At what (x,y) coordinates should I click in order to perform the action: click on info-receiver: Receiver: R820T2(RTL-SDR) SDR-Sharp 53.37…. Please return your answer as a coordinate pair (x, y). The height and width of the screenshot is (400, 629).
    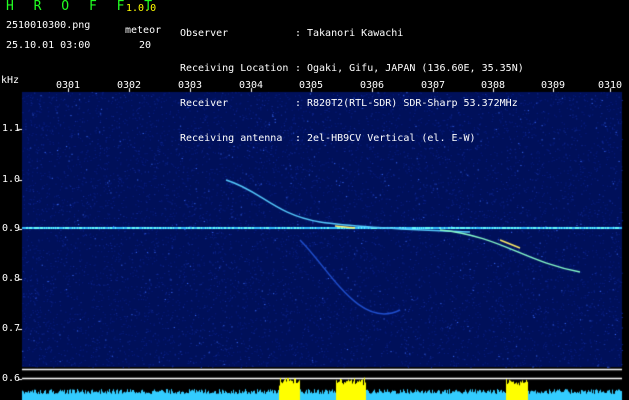
    Looking at the image, I should click on (349, 103).